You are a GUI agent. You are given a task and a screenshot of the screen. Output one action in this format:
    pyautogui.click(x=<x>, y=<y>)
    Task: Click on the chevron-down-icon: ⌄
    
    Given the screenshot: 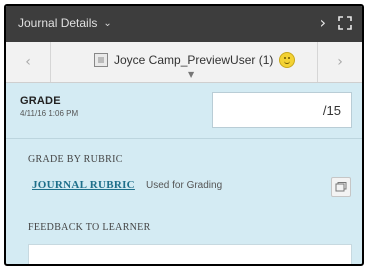 What is the action you would take?
    pyautogui.click(x=107, y=23)
    